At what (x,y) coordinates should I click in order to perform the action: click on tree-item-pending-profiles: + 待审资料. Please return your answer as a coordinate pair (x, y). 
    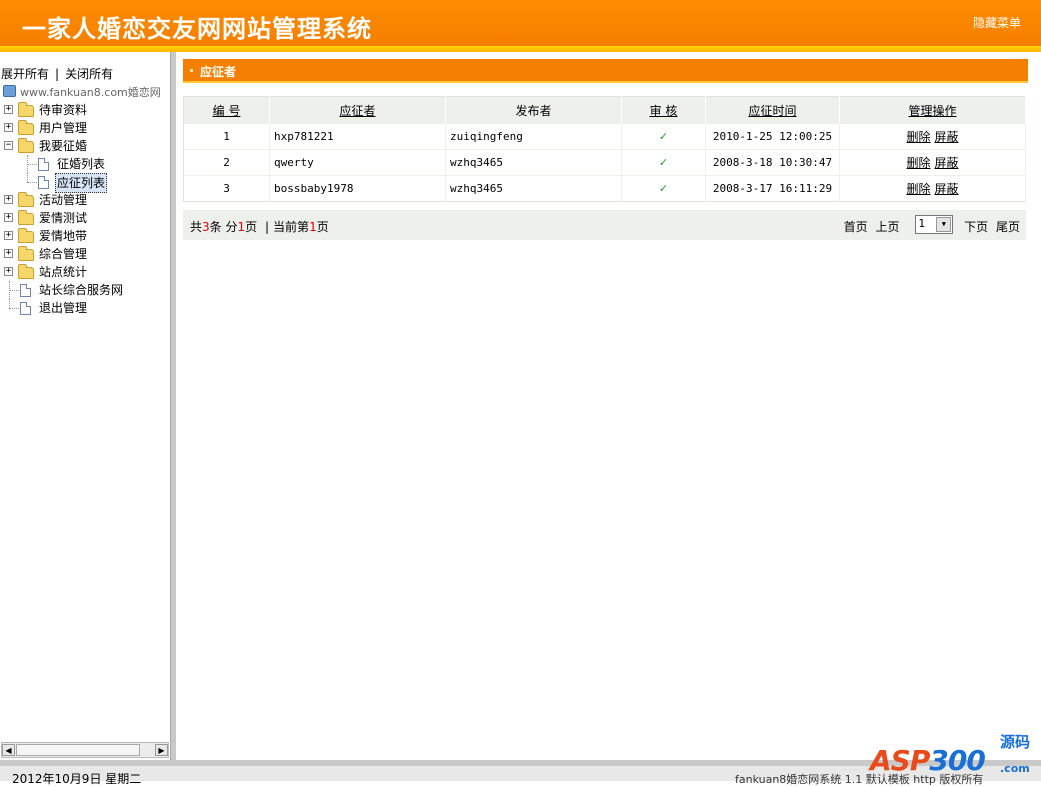
    Looking at the image, I should click on (85, 110).